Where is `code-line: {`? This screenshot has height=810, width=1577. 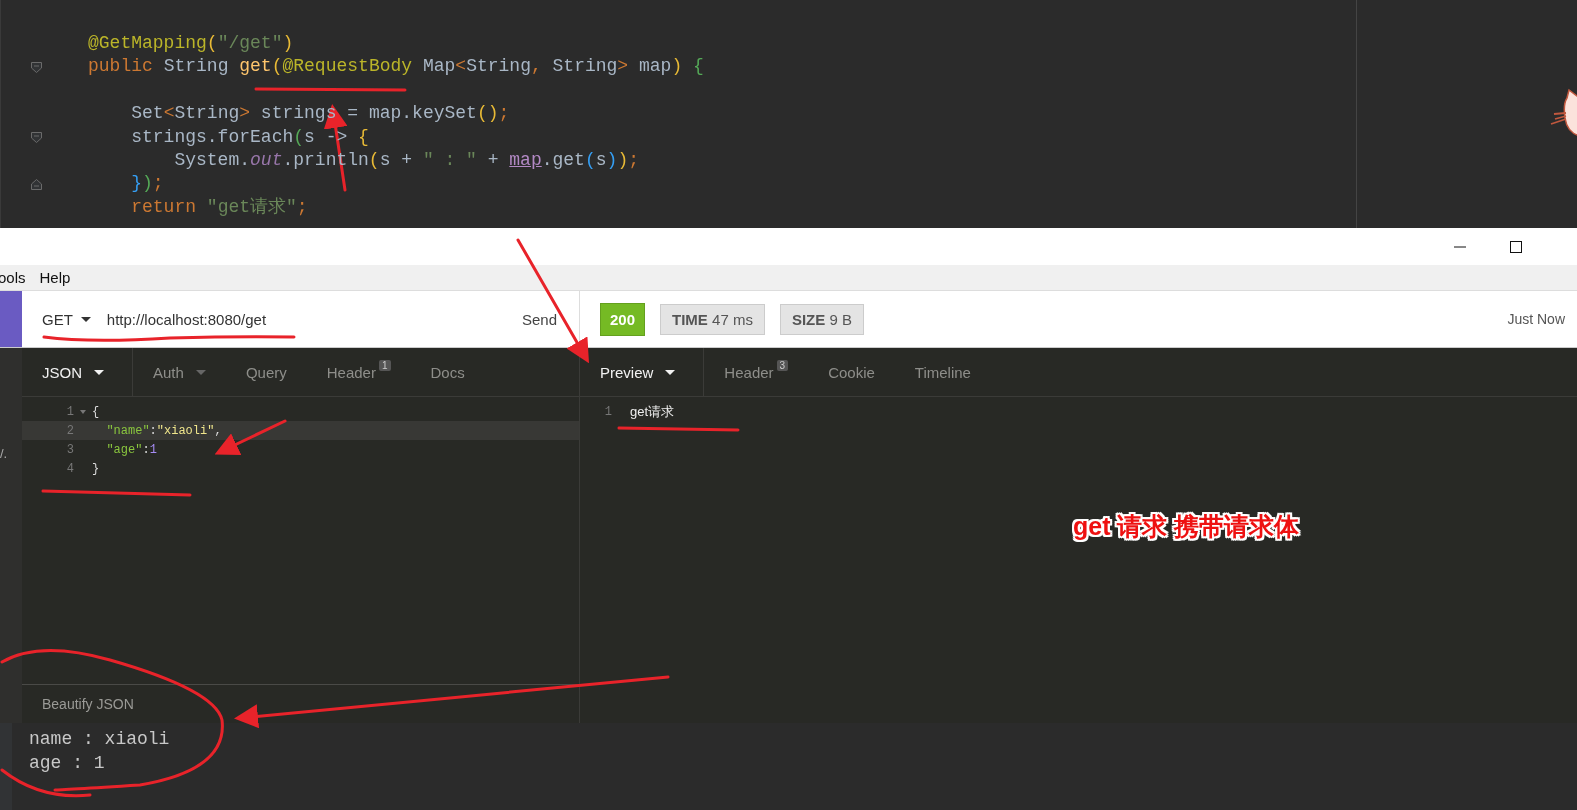
code-line: { is located at coordinates (96, 411).